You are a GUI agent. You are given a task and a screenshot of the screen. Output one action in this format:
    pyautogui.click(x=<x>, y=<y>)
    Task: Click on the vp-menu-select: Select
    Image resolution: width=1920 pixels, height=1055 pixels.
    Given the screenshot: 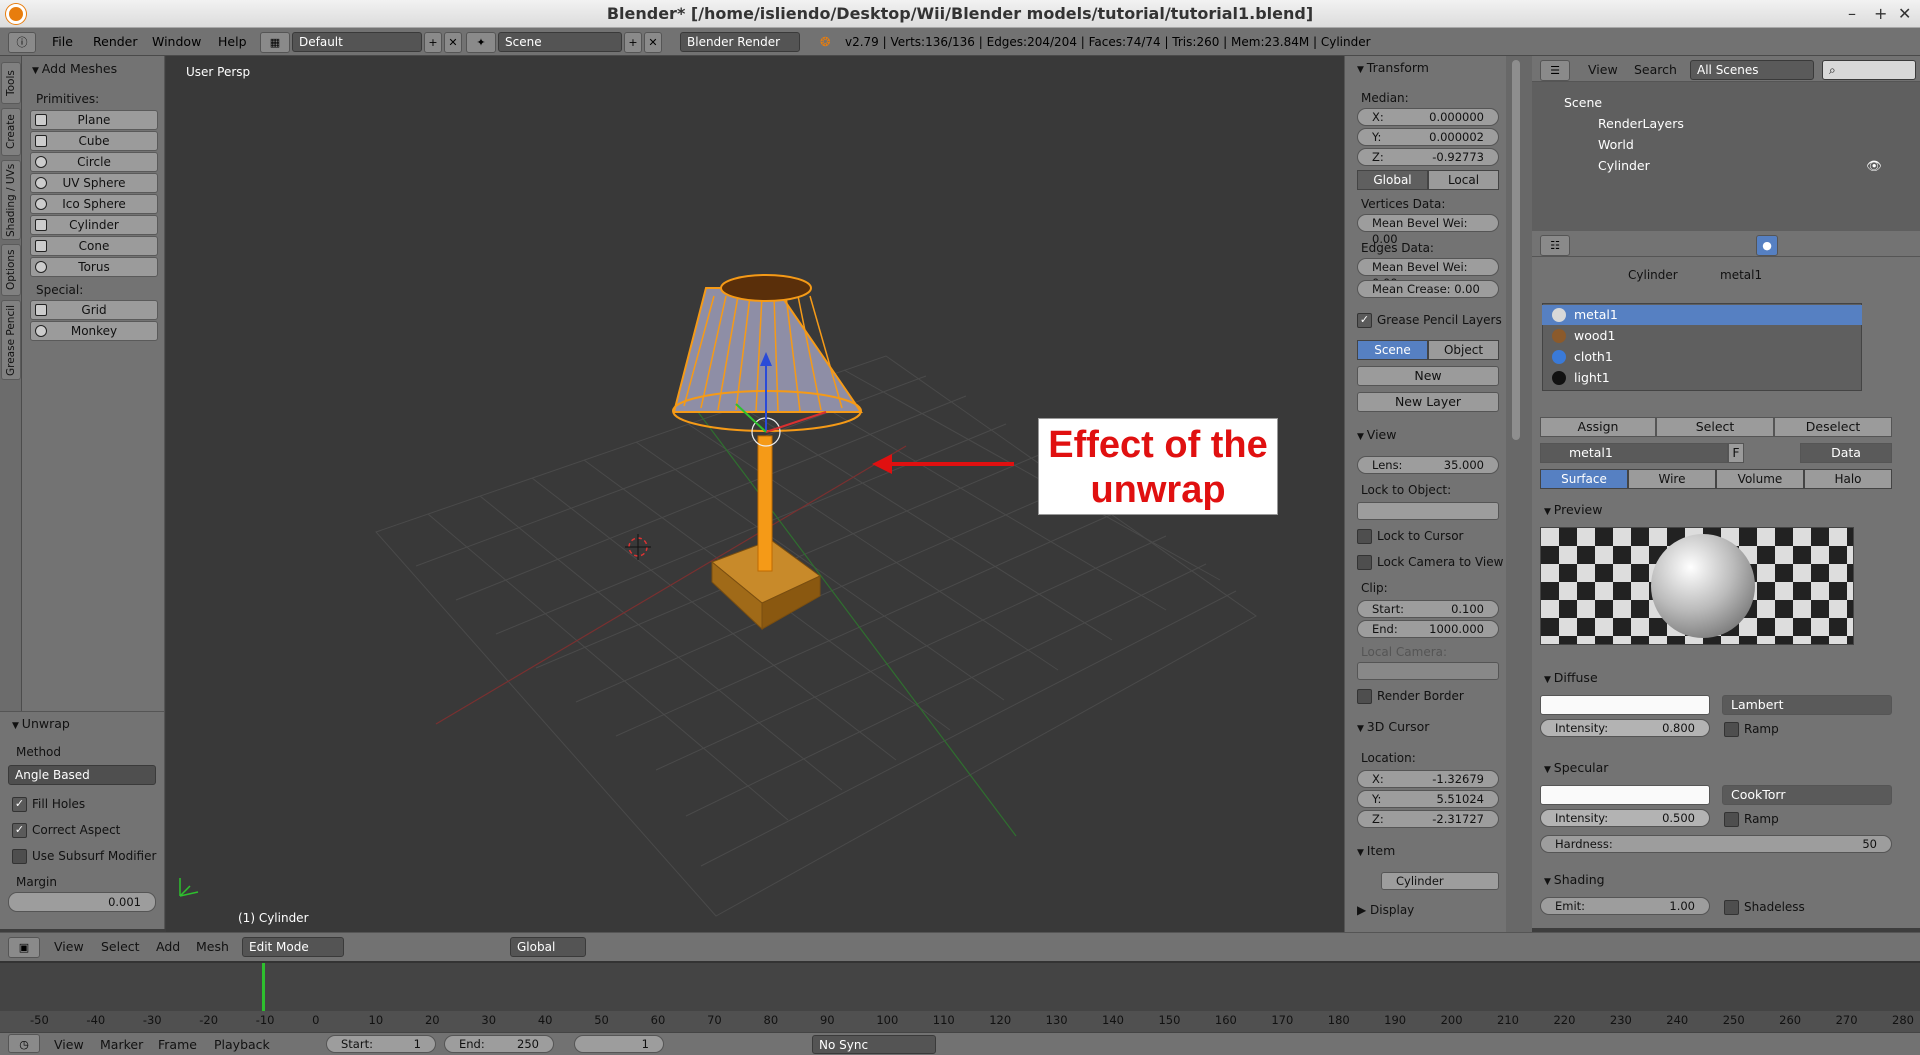 What is the action you would take?
    pyautogui.click(x=120, y=946)
    